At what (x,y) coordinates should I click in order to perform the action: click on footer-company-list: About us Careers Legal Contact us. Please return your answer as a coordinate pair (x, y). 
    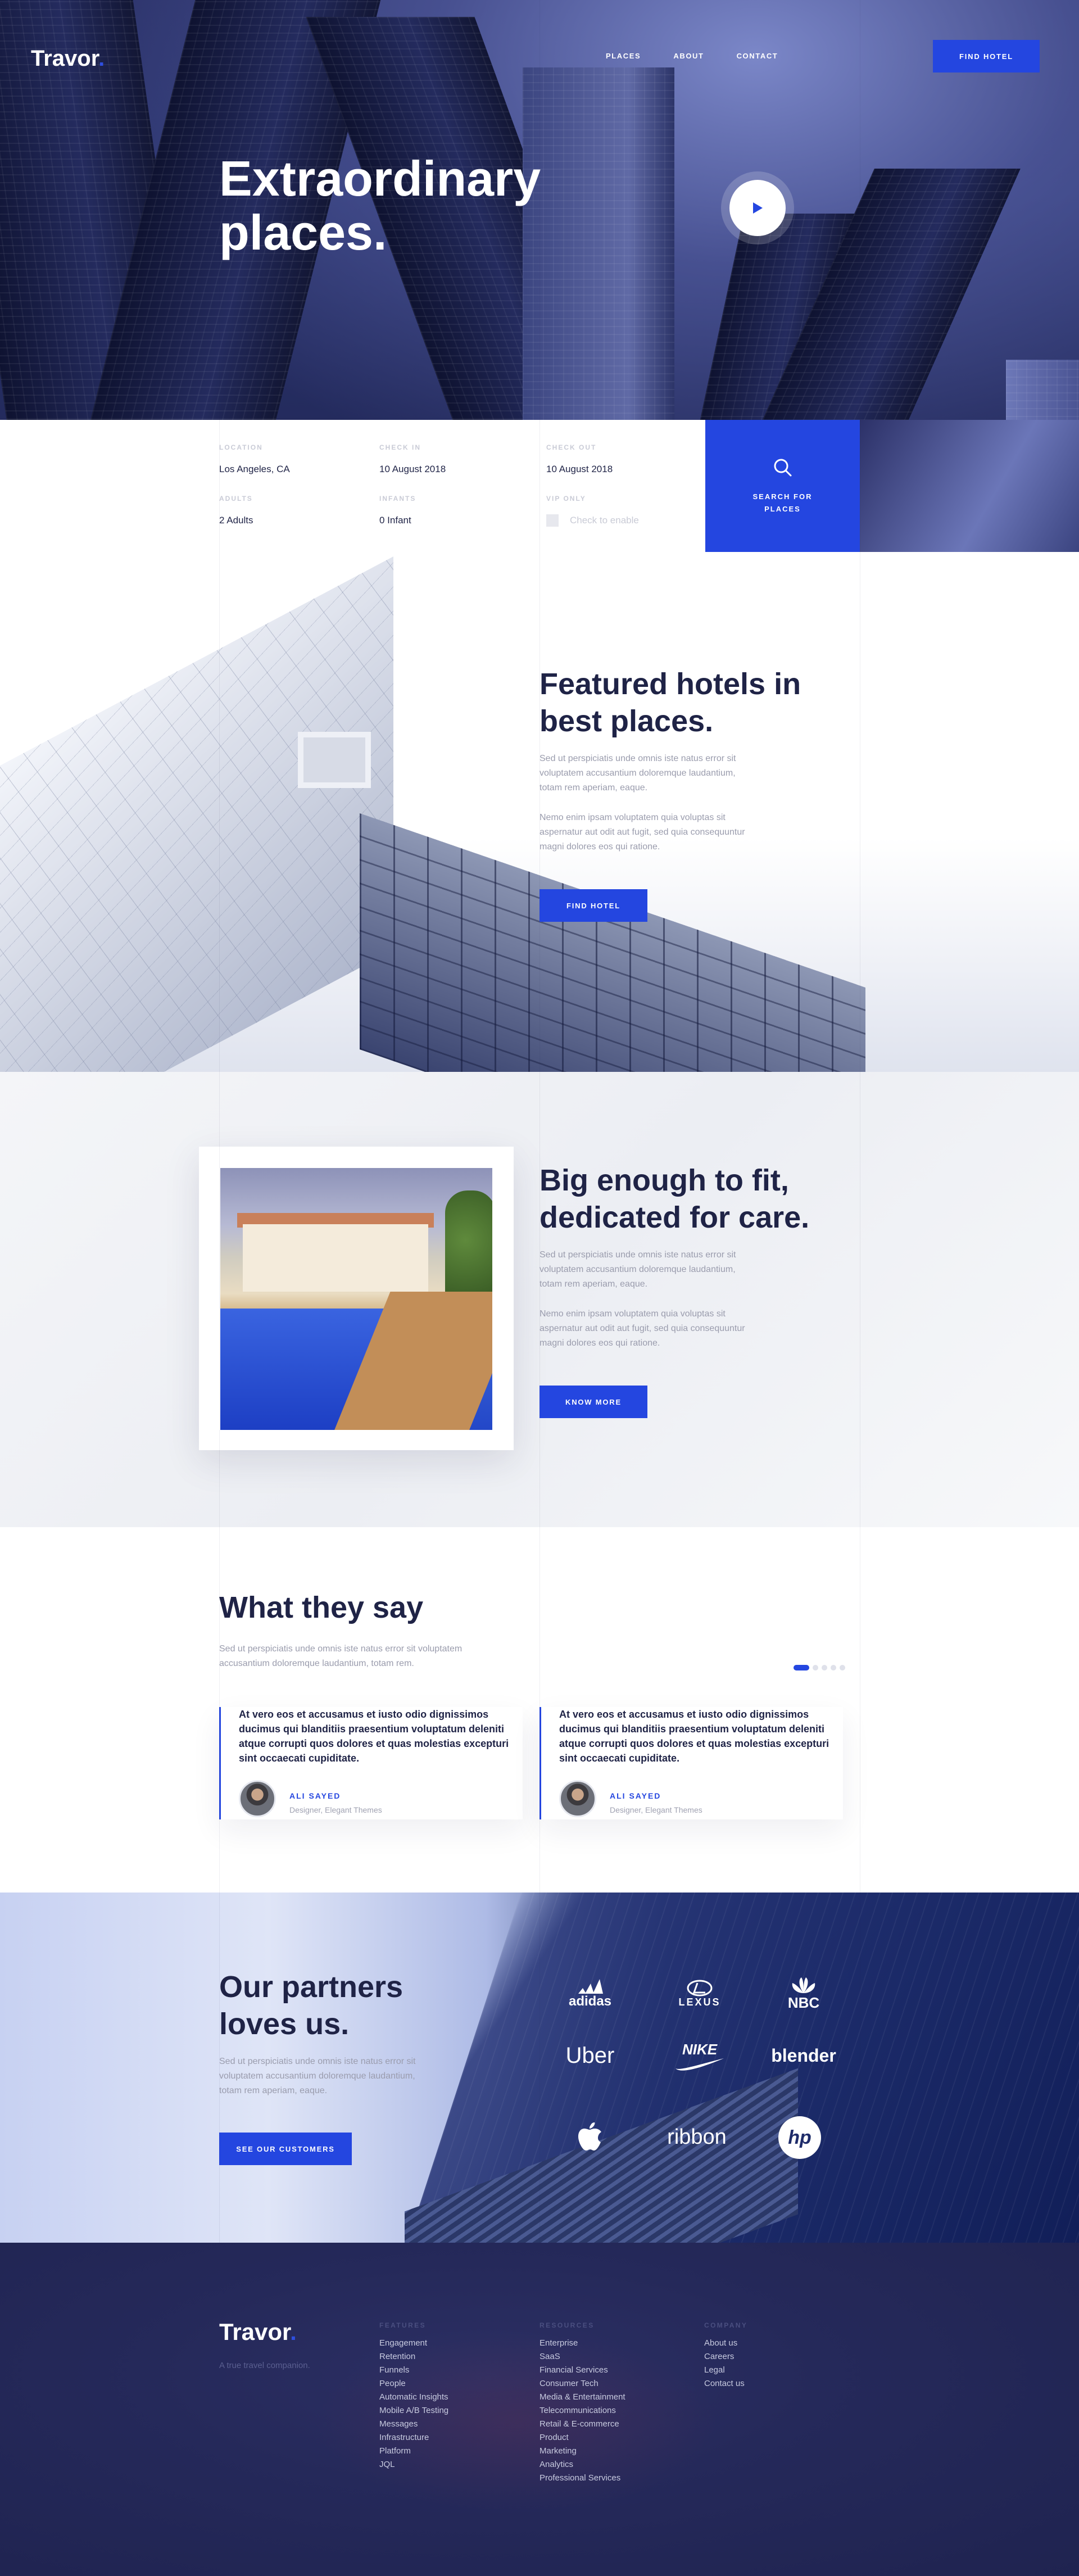
    Looking at the image, I should click on (724, 2364).